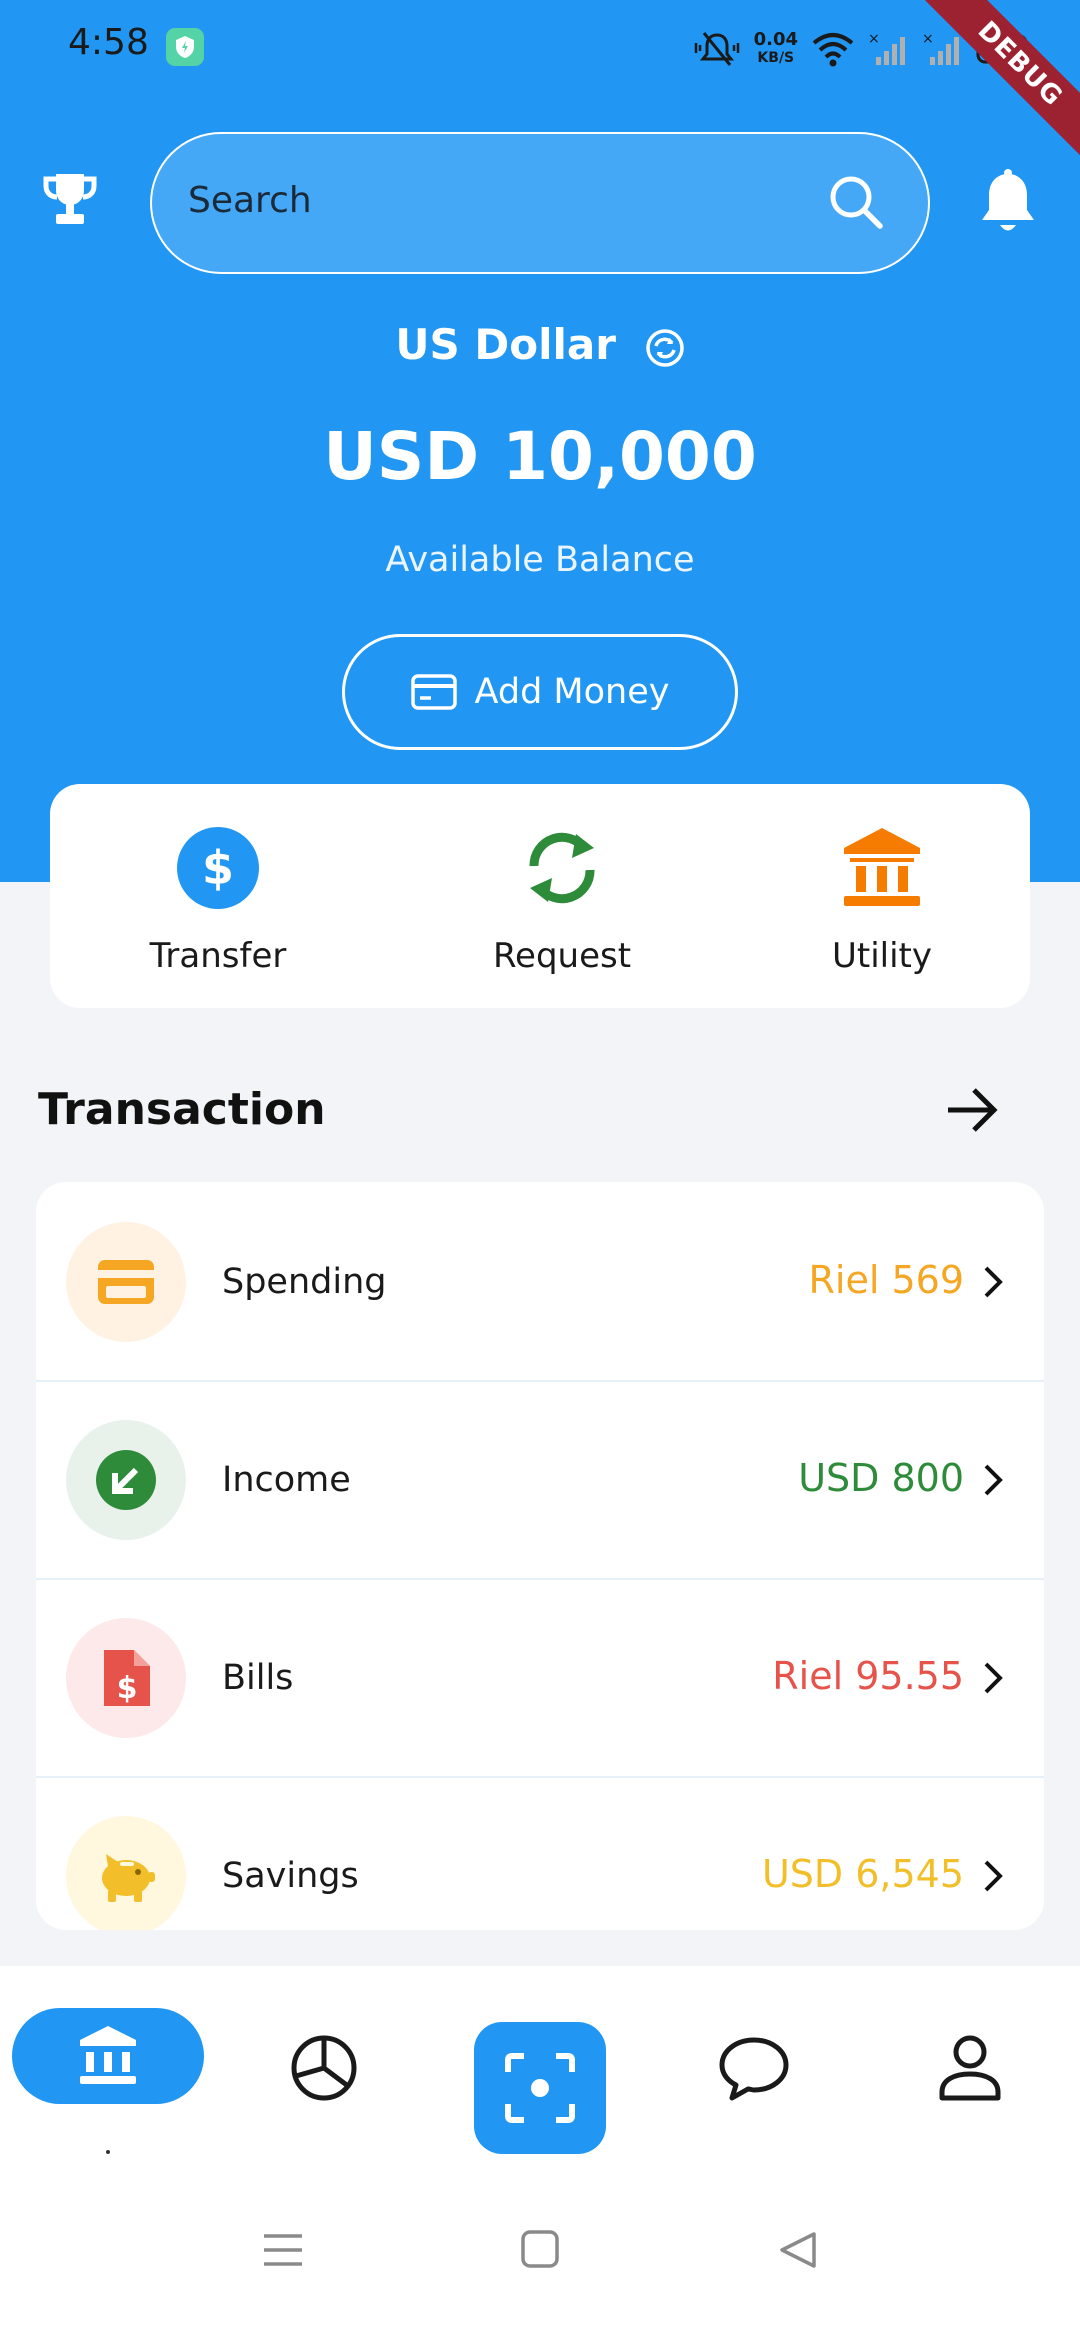 This screenshot has height=2340, width=1080. I want to click on transaction-name: Spending, so click(304, 1282).